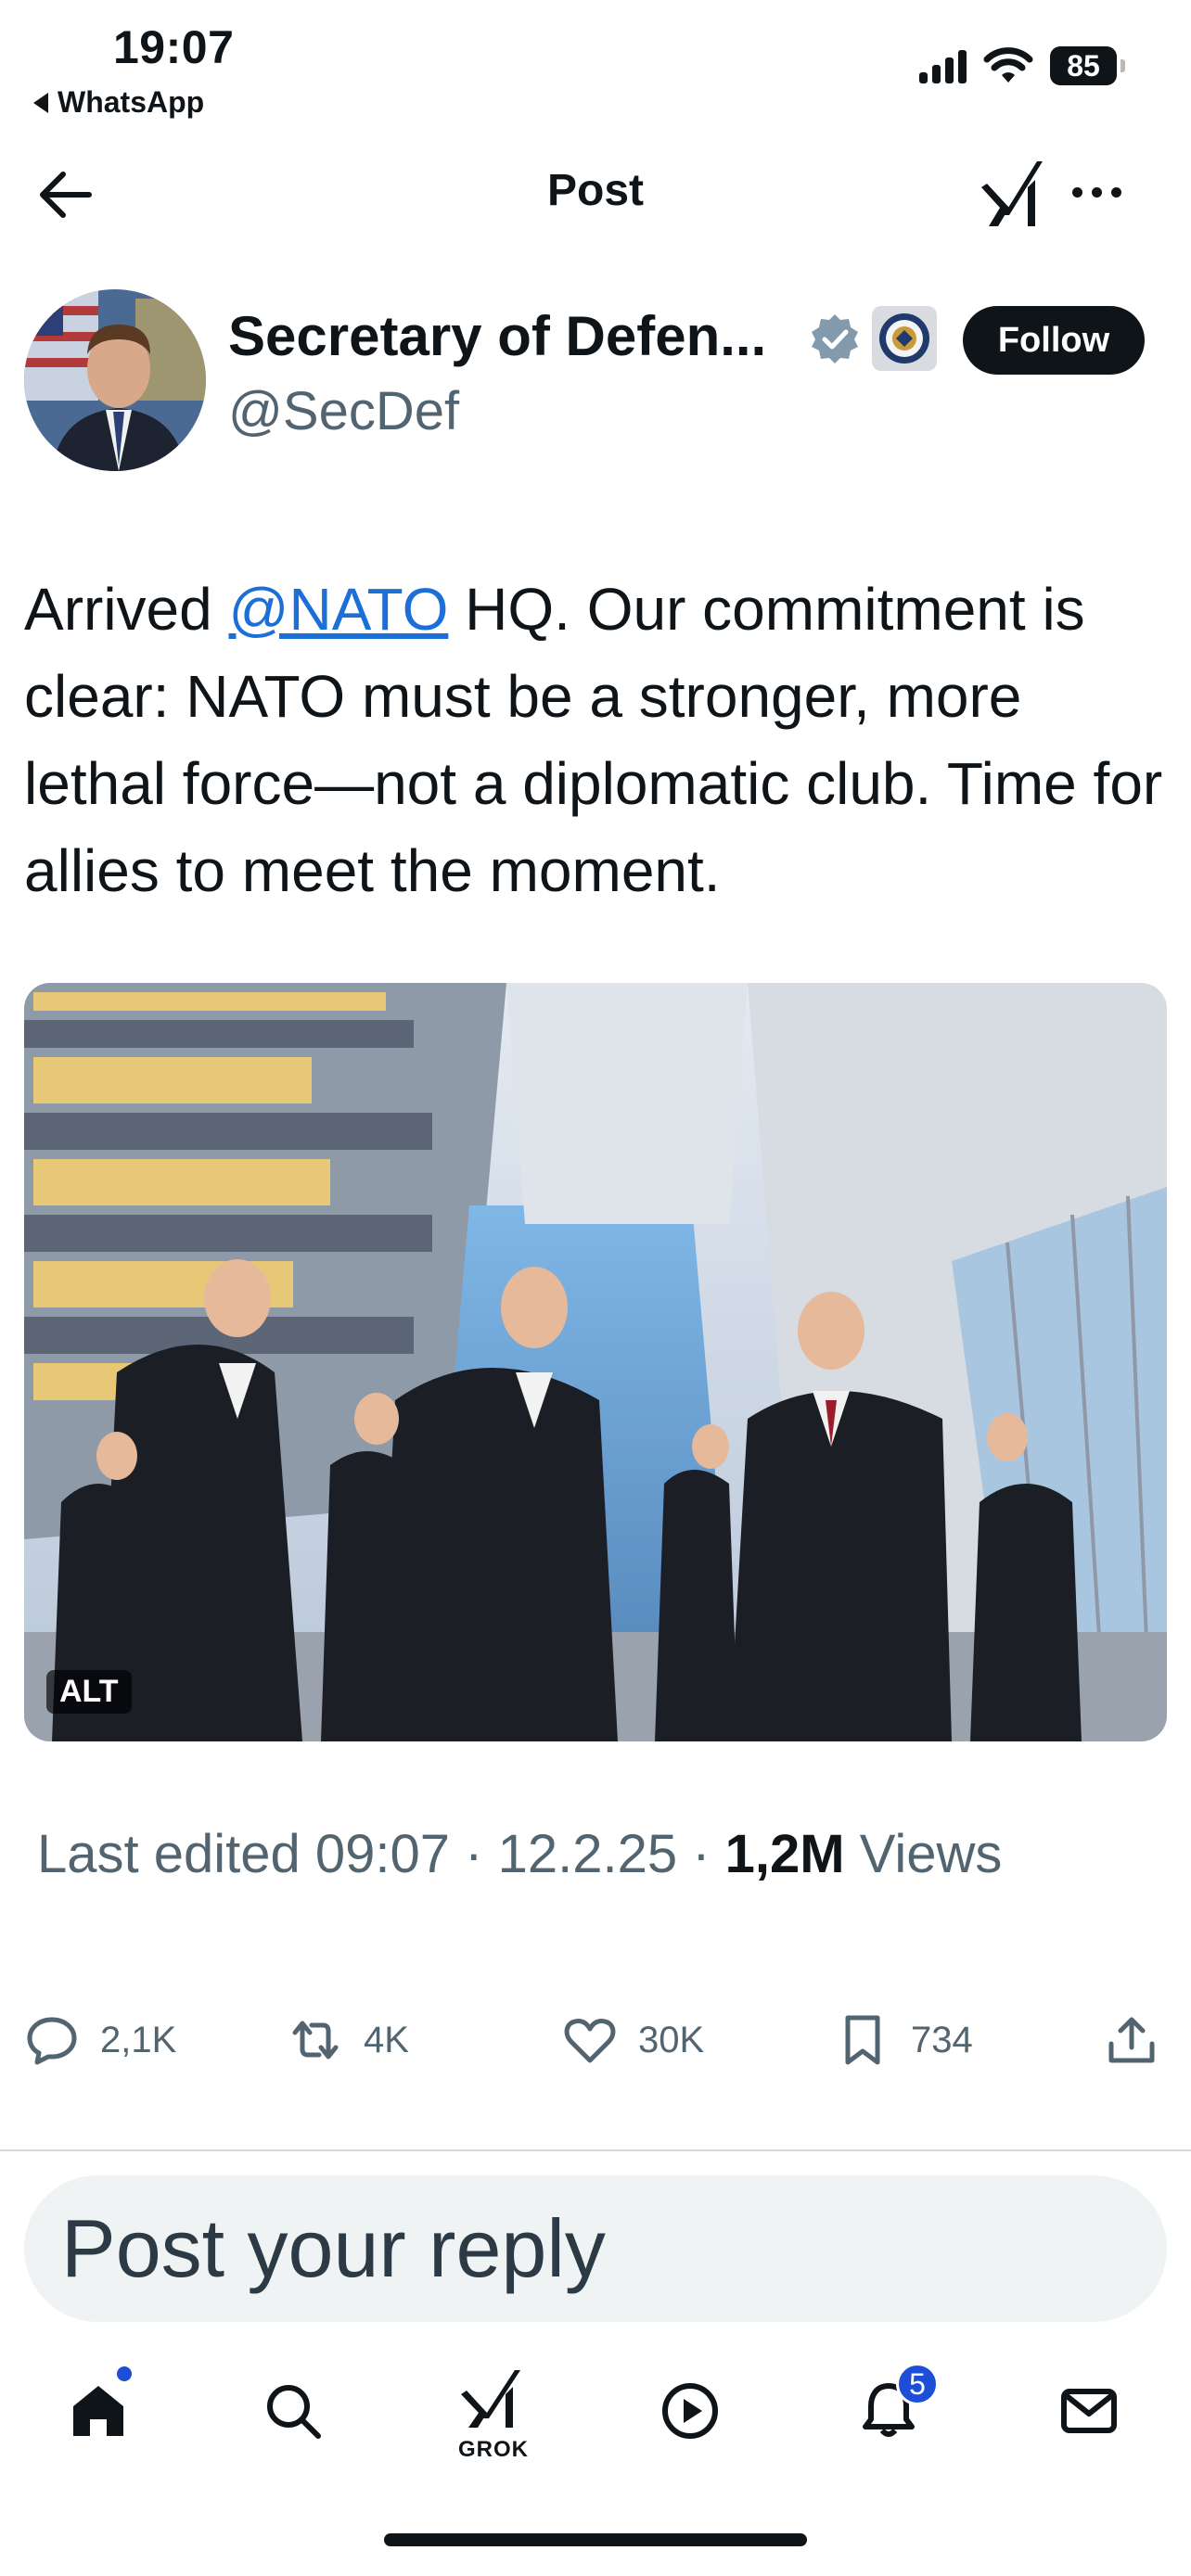 The height and width of the screenshot is (2576, 1191). What do you see at coordinates (918, 2384) in the screenshot?
I see `notification-count-badge: 5` at bounding box center [918, 2384].